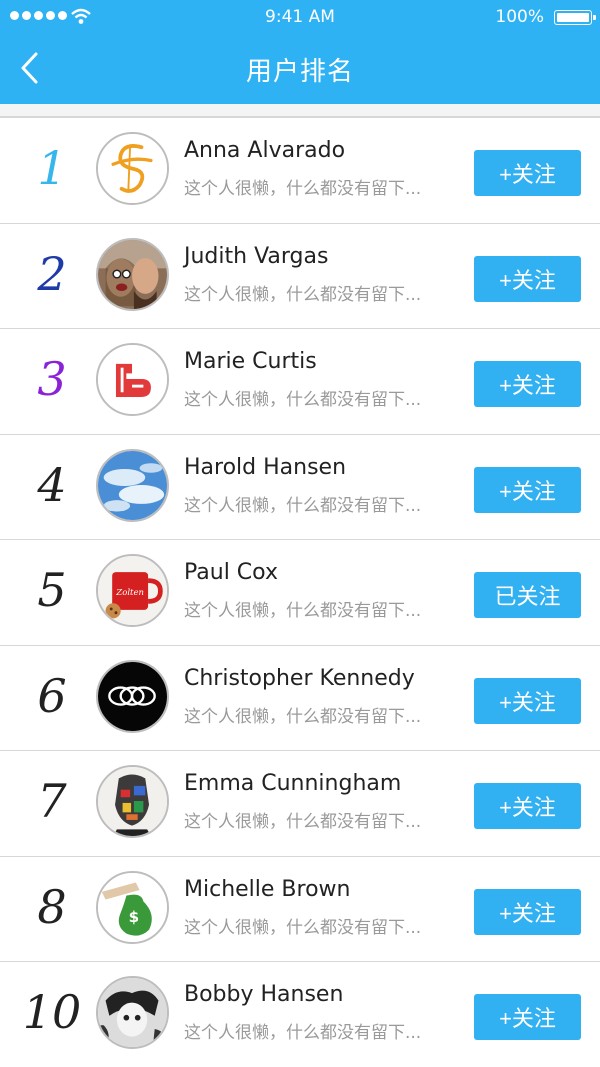  What do you see at coordinates (52, 379) in the screenshot?
I see `rank-number: 3` at bounding box center [52, 379].